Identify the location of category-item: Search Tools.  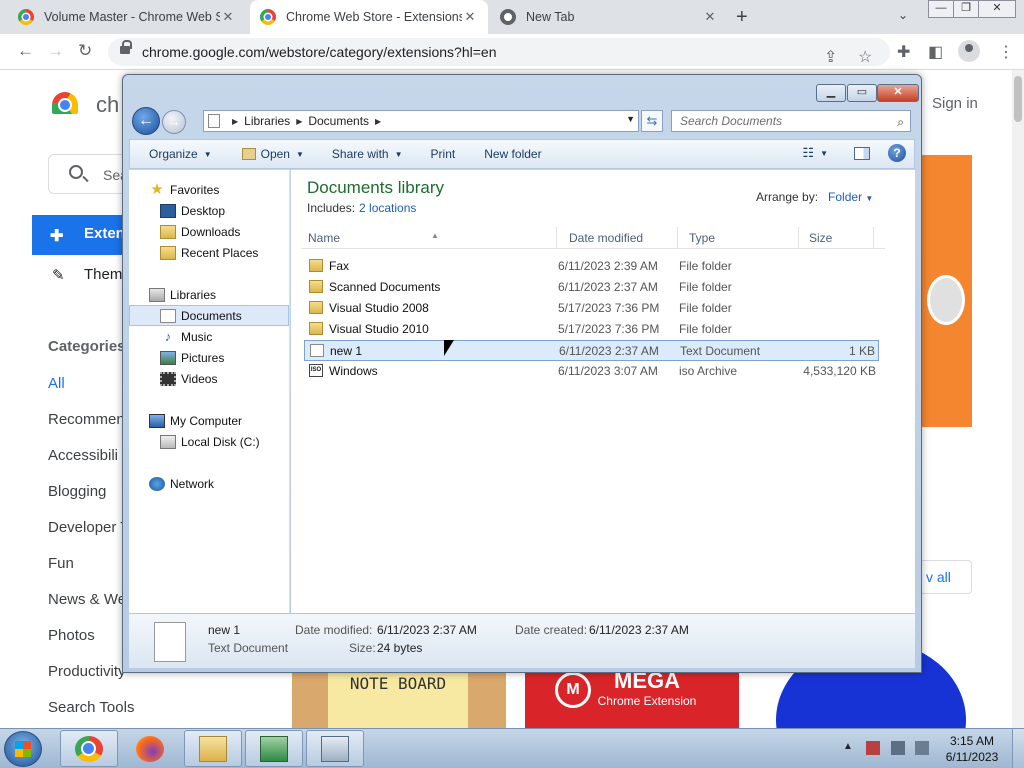
(91, 707).